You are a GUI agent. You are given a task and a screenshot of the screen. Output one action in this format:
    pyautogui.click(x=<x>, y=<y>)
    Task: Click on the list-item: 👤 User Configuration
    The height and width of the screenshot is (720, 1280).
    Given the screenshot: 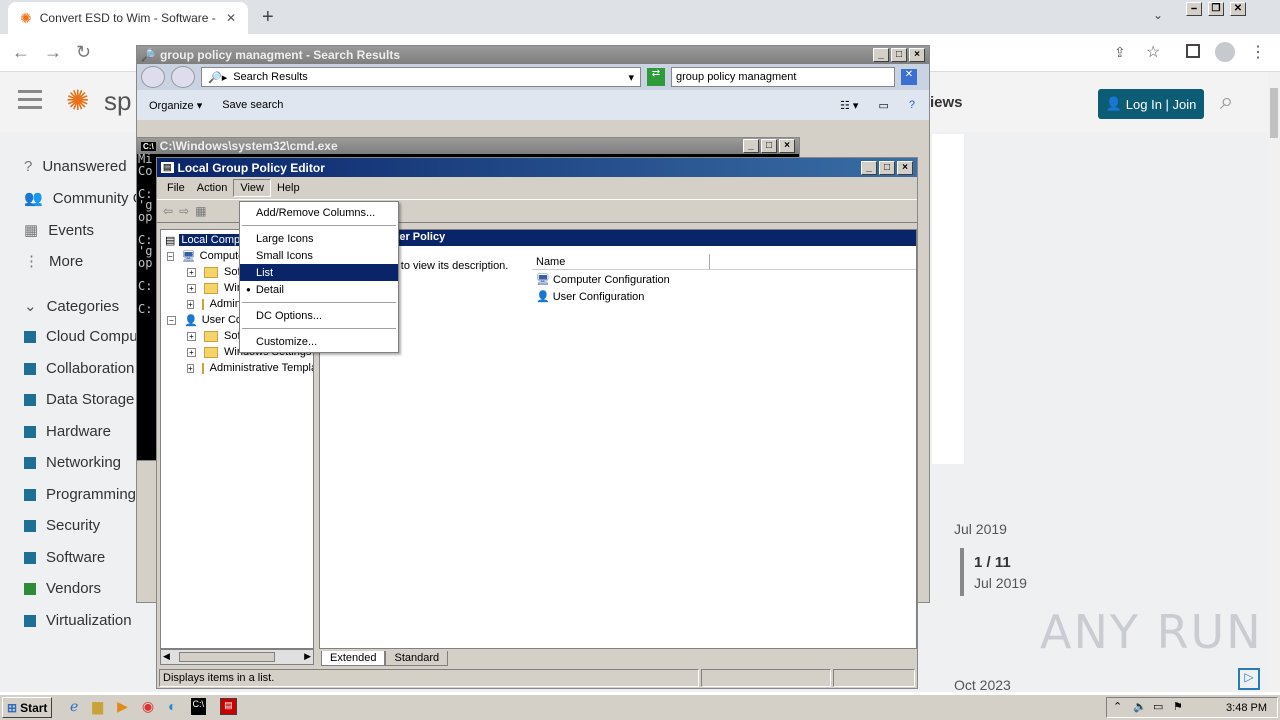 What is the action you would take?
    pyautogui.click(x=590, y=296)
    